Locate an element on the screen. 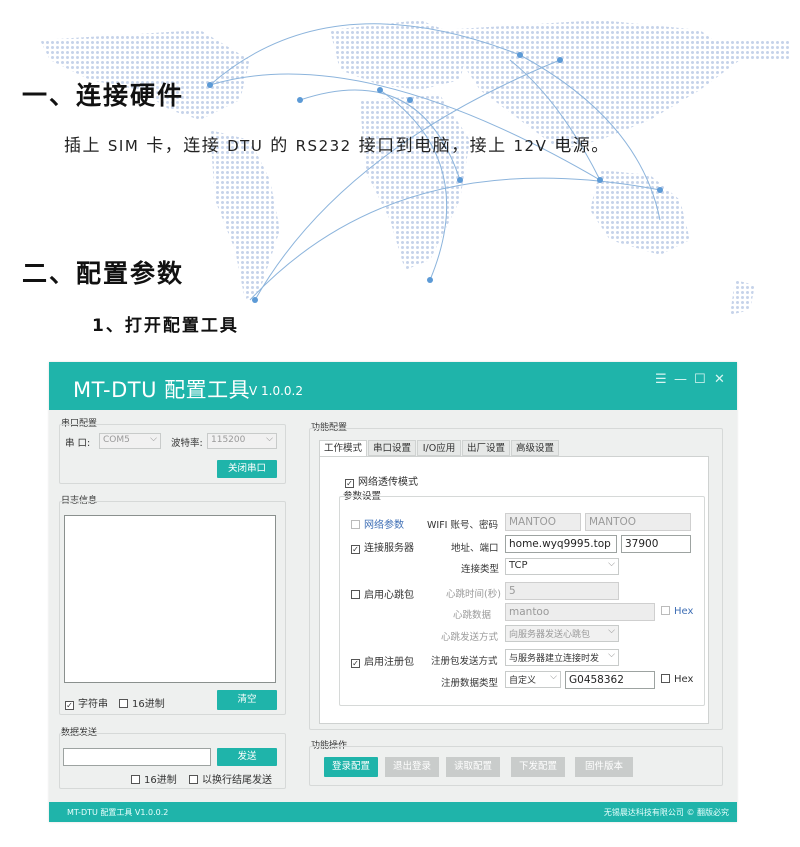  menu-icon: ☰ is located at coordinates (661, 379).